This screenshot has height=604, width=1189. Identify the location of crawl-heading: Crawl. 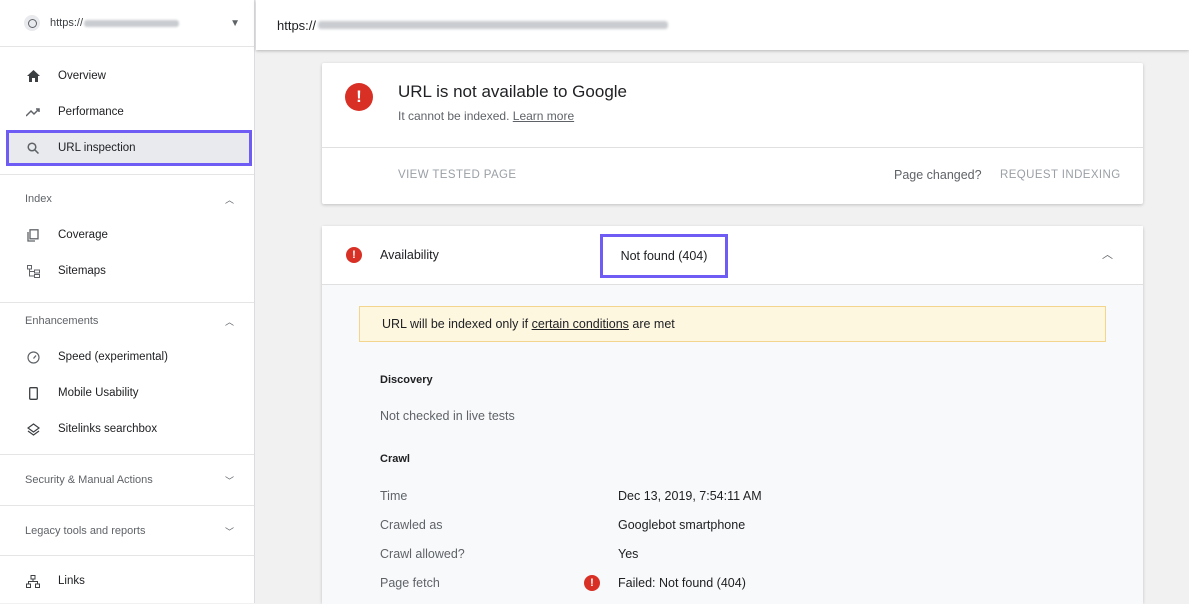
(395, 459).